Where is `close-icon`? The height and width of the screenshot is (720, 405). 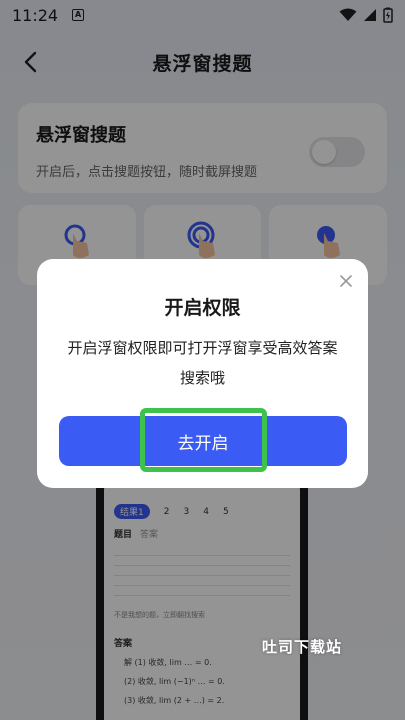
close-icon is located at coordinates (346, 281).